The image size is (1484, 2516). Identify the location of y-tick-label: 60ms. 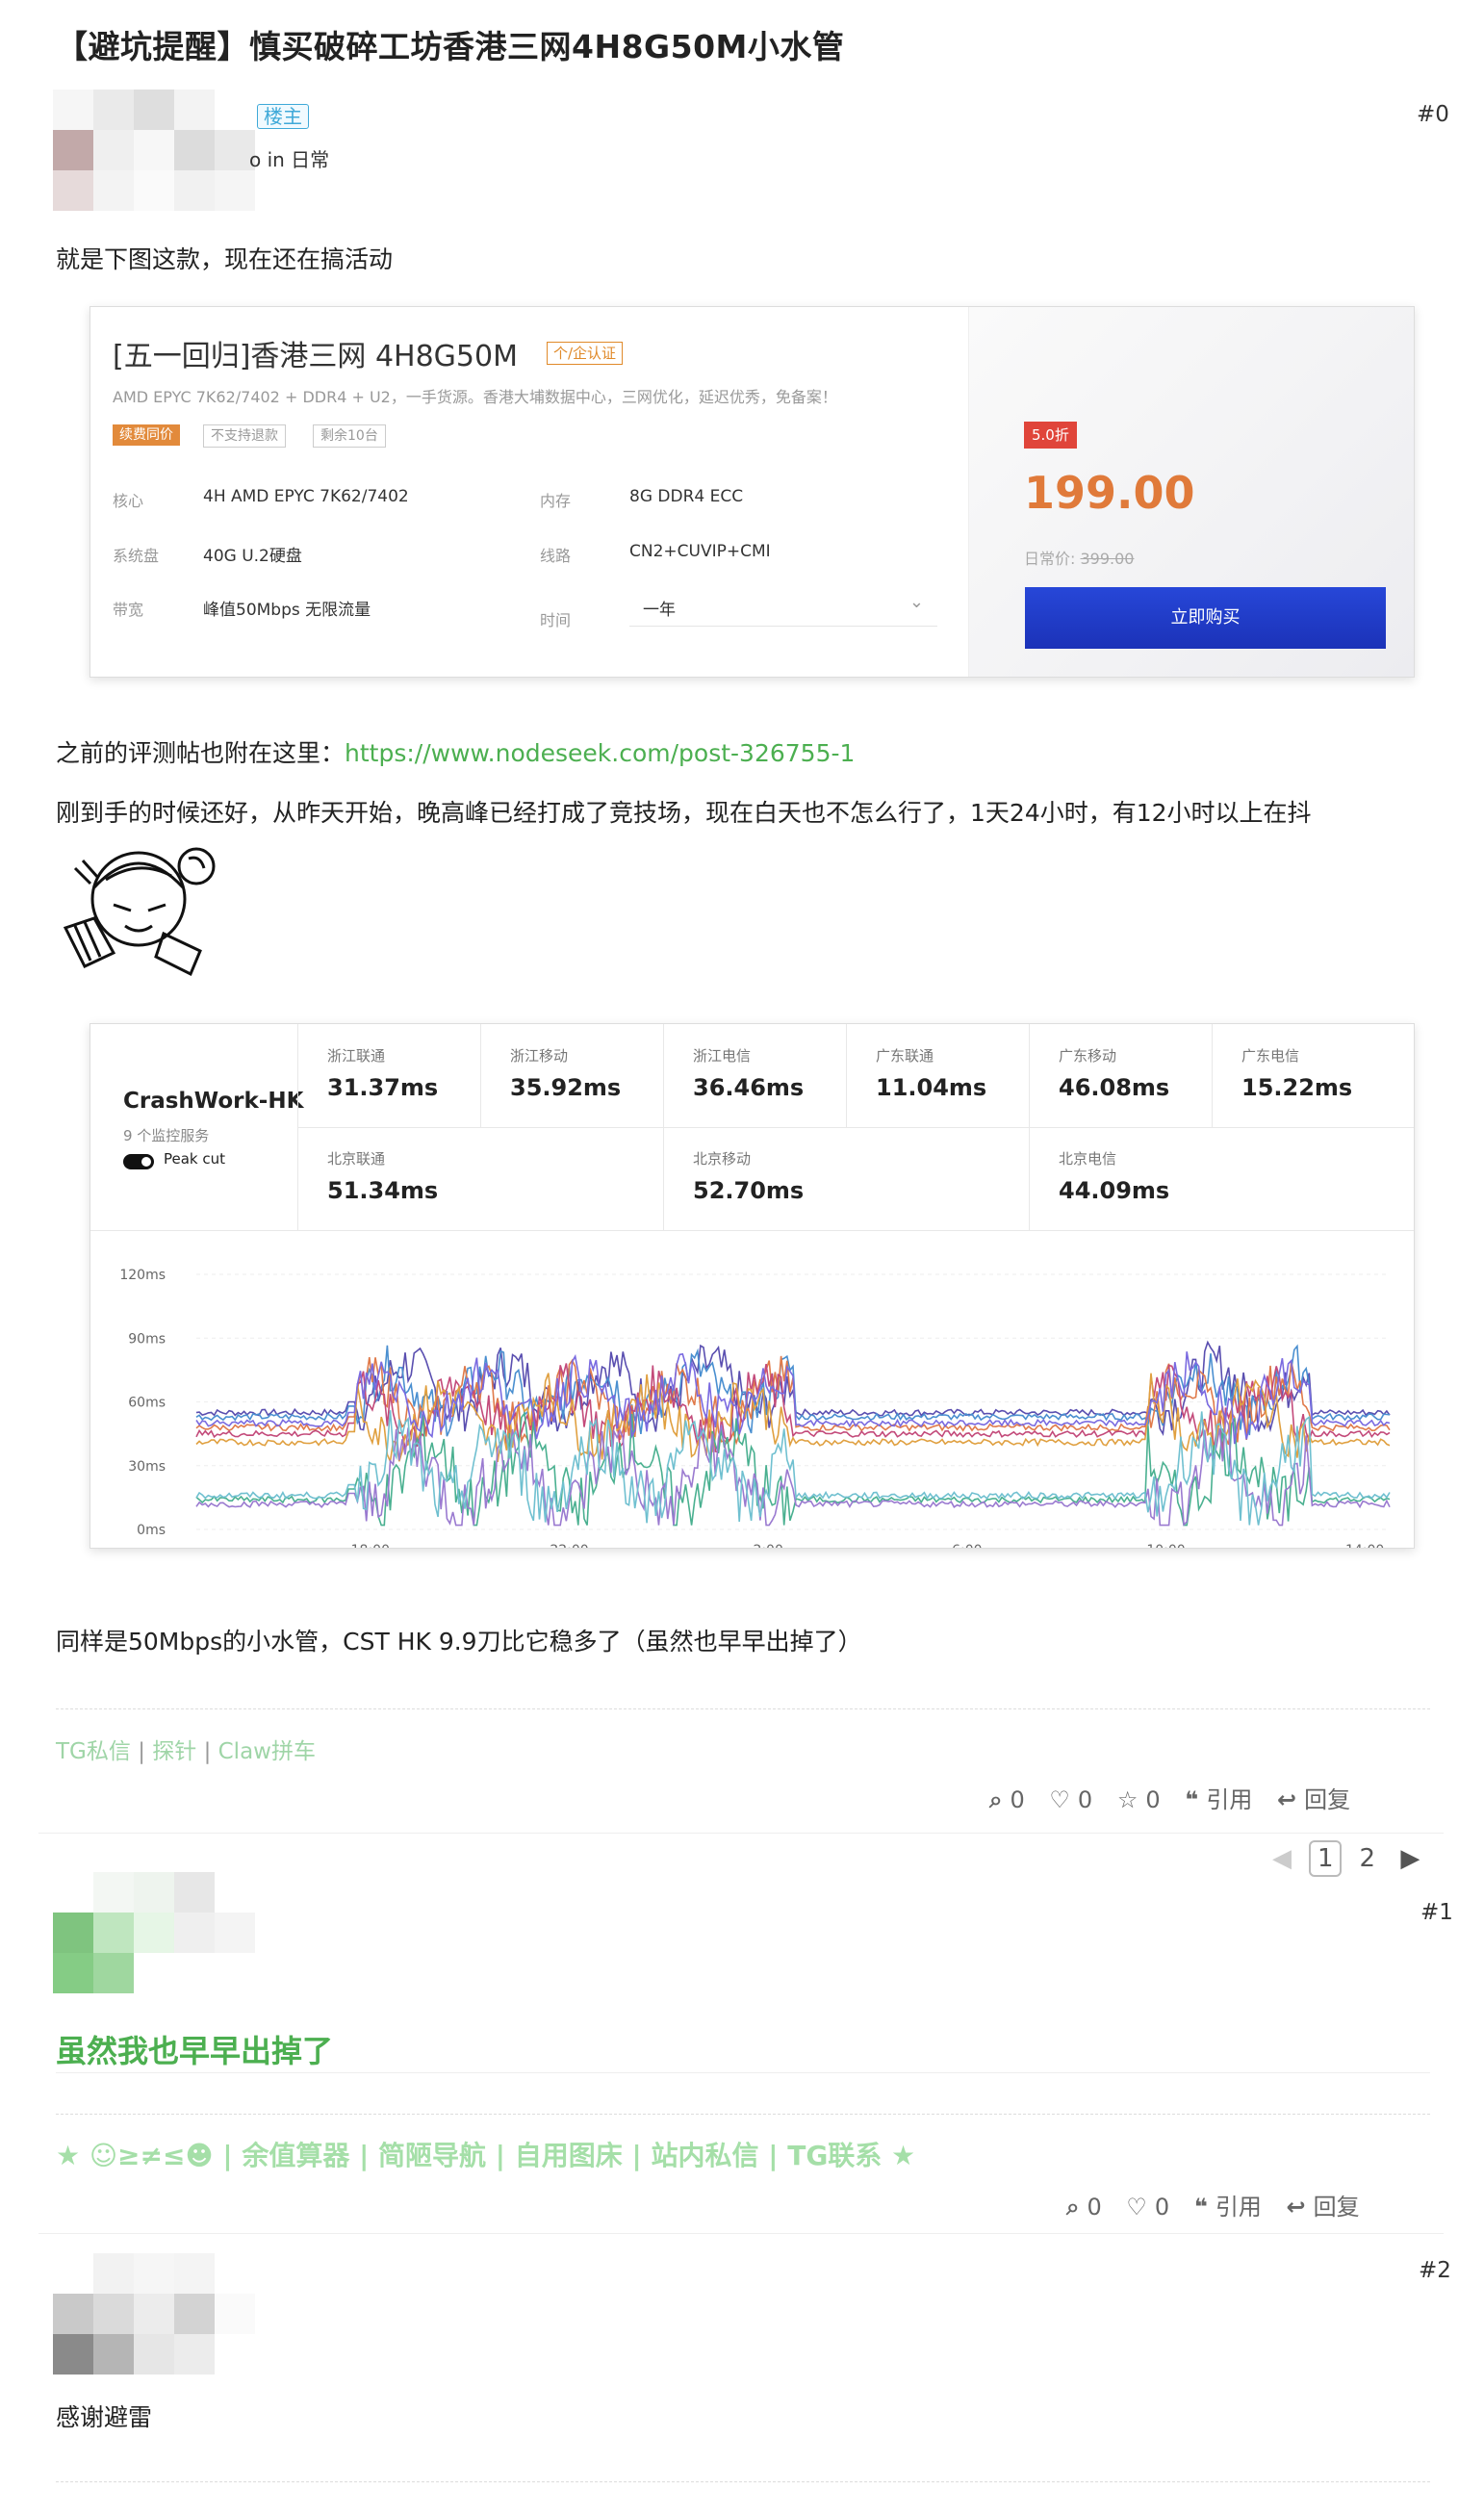
(147, 1403).